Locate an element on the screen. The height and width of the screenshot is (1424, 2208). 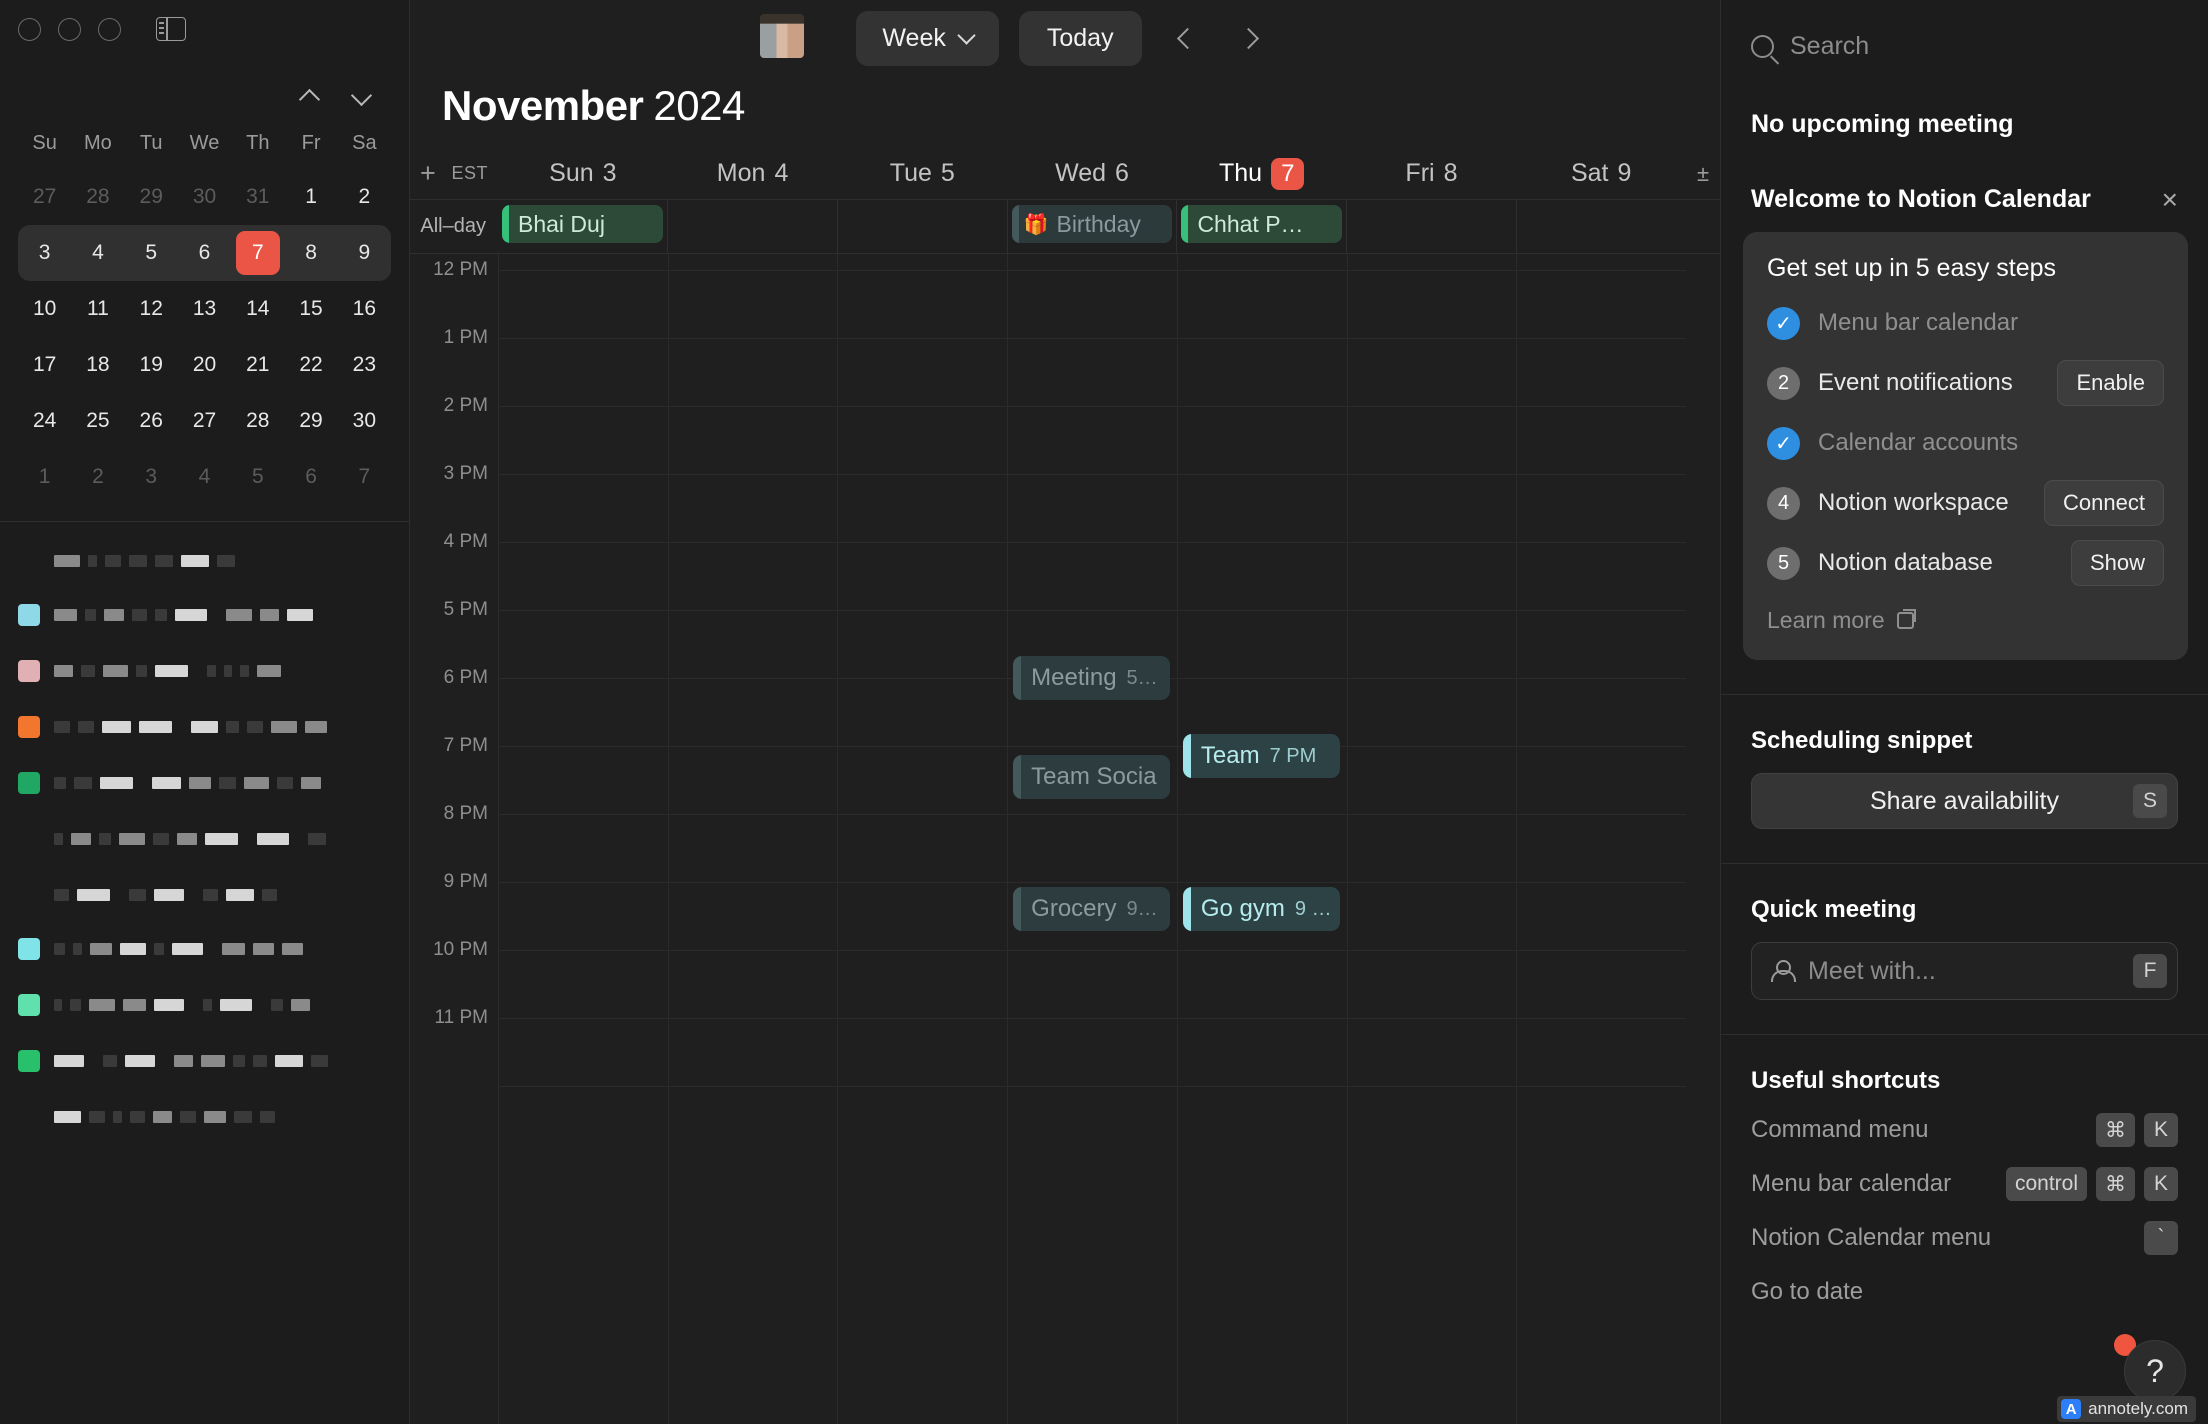
mini-calendar-week: 3456789 is located at coordinates (204, 253).